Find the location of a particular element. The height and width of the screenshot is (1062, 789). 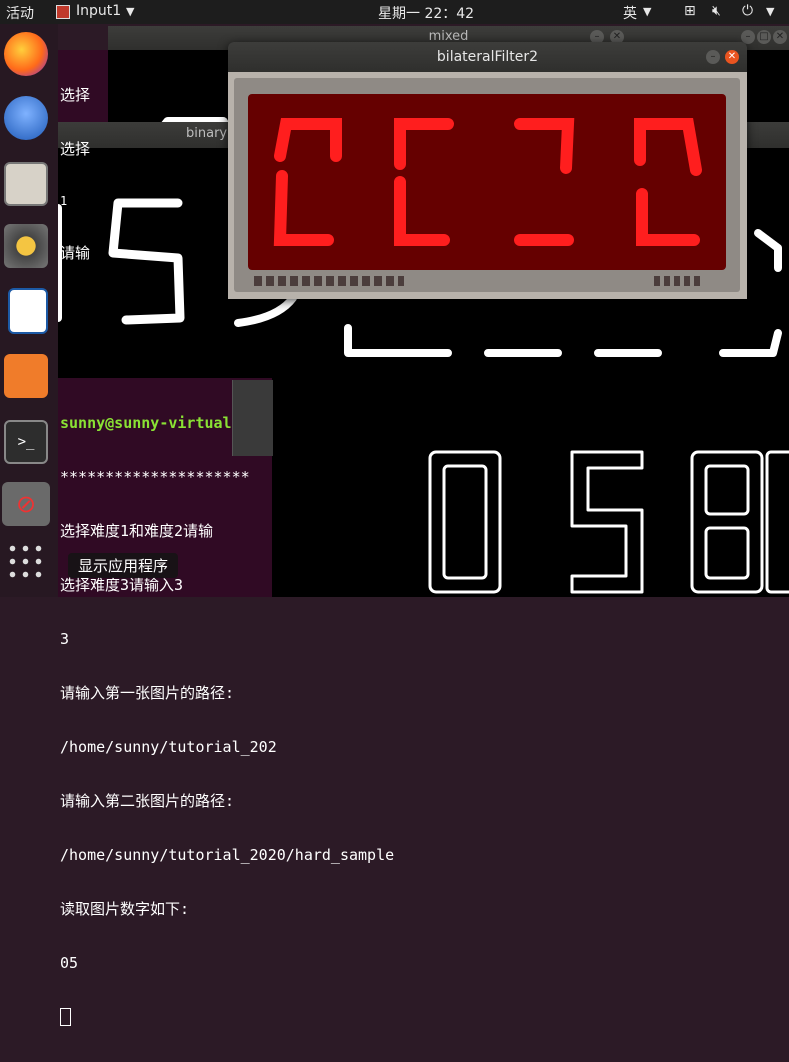

terminal-line: 读取图片数字如下: is located at coordinates (125, 909).